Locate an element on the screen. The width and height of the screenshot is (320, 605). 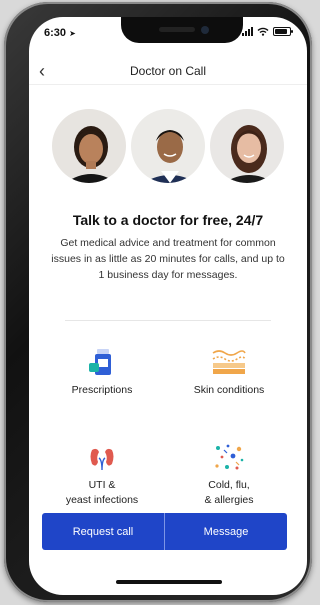
battery-icon is located at coordinates (283, 31).